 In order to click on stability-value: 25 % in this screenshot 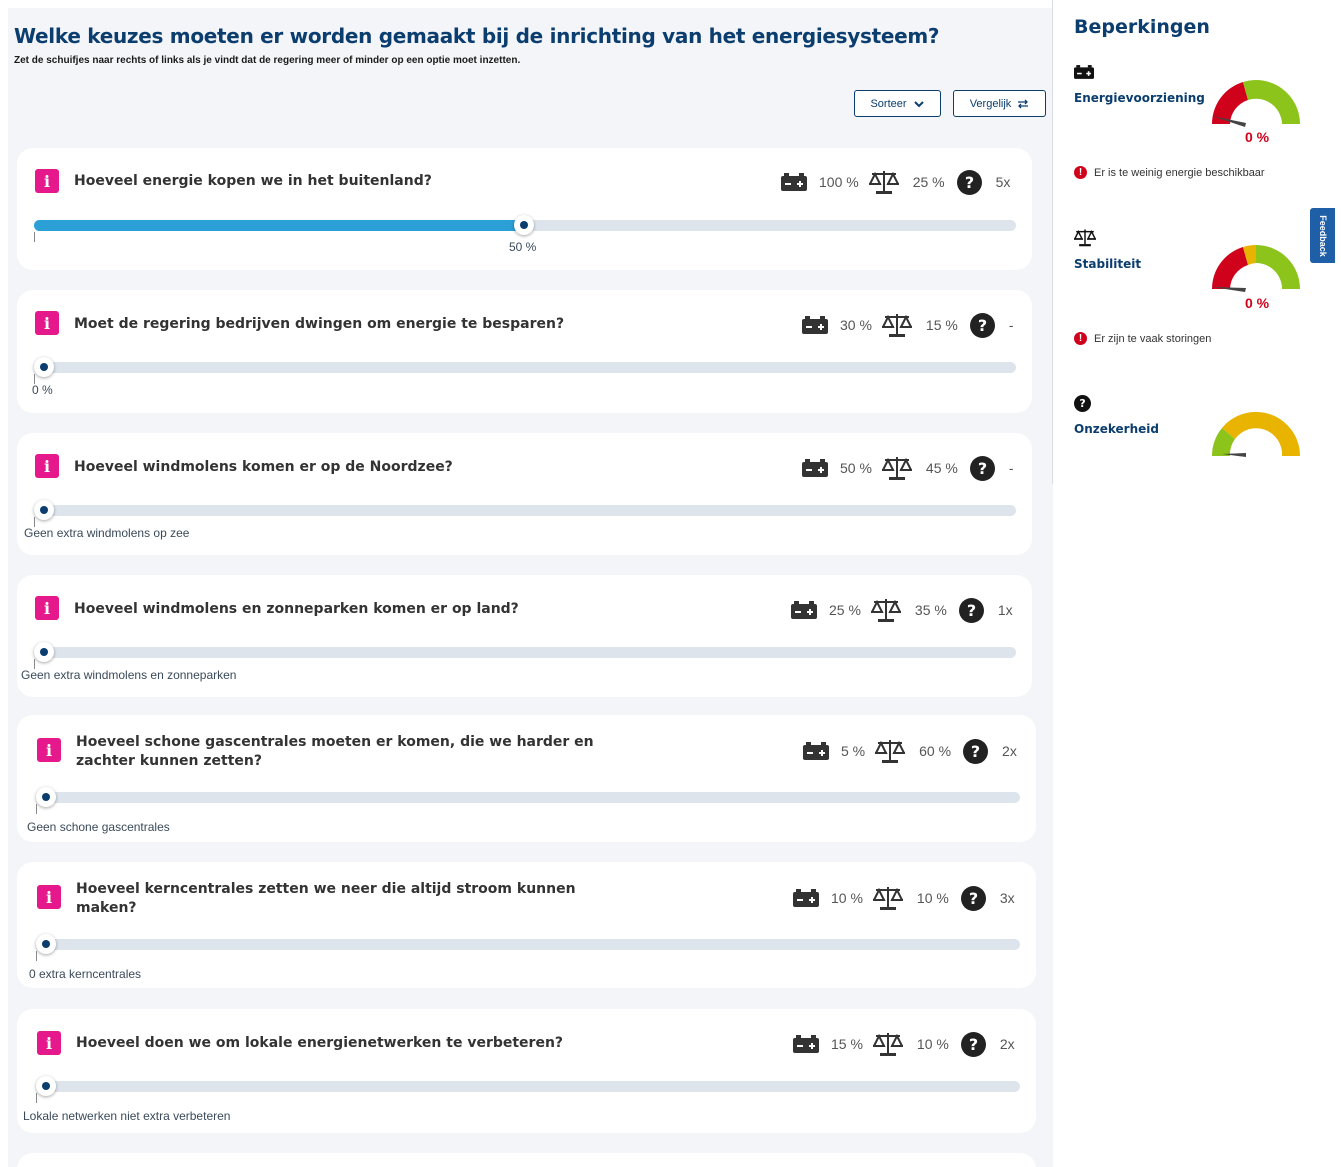, I will do `click(928, 182)`.